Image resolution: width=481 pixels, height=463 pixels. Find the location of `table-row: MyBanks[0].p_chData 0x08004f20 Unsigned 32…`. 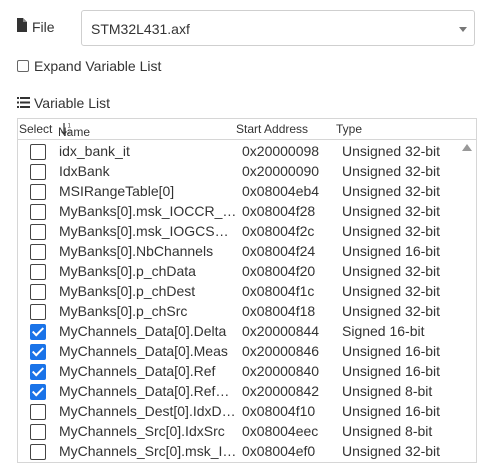

table-row: MyBanks[0].p_chData 0x08004f20 Unsigned 32… is located at coordinates (239, 270).